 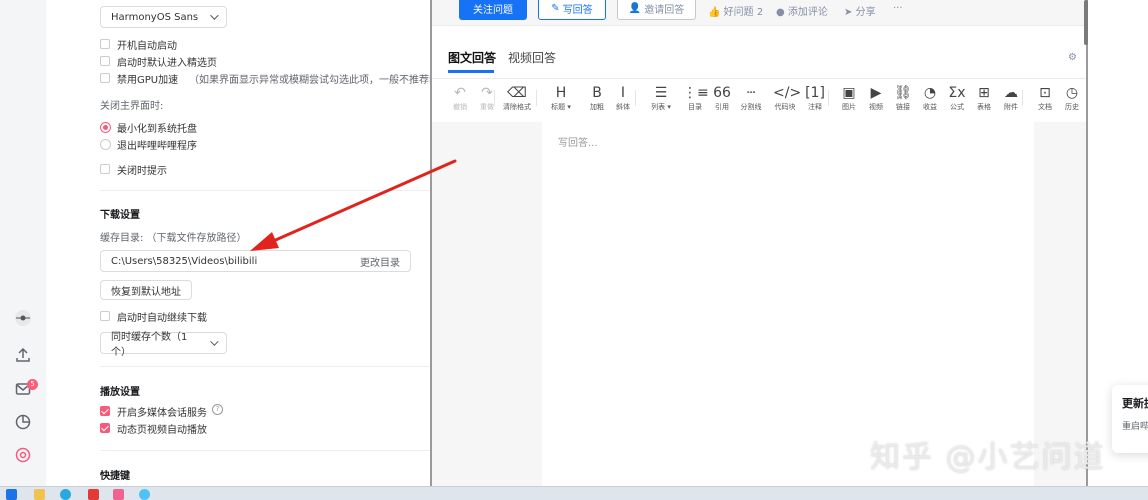 I want to click on add-comment-button: ● 添加评论, so click(x=802, y=10).